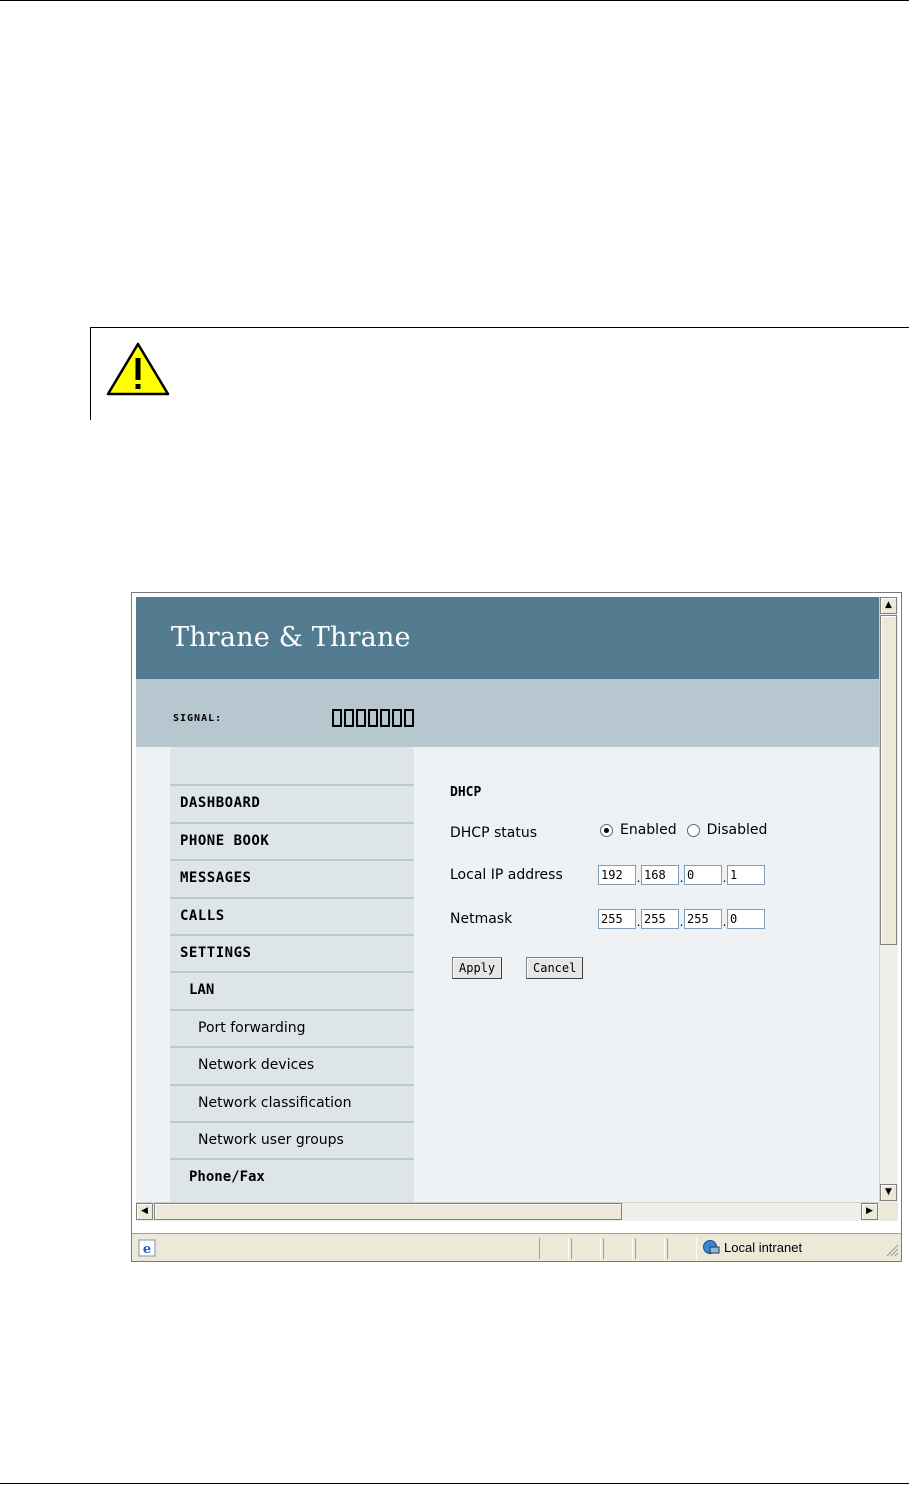  What do you see at coordinates (292, 1175) in the screenshot?
I see `sidebar-item-phone-fax: Phone/Fax` at bounding box center [292, 1175].